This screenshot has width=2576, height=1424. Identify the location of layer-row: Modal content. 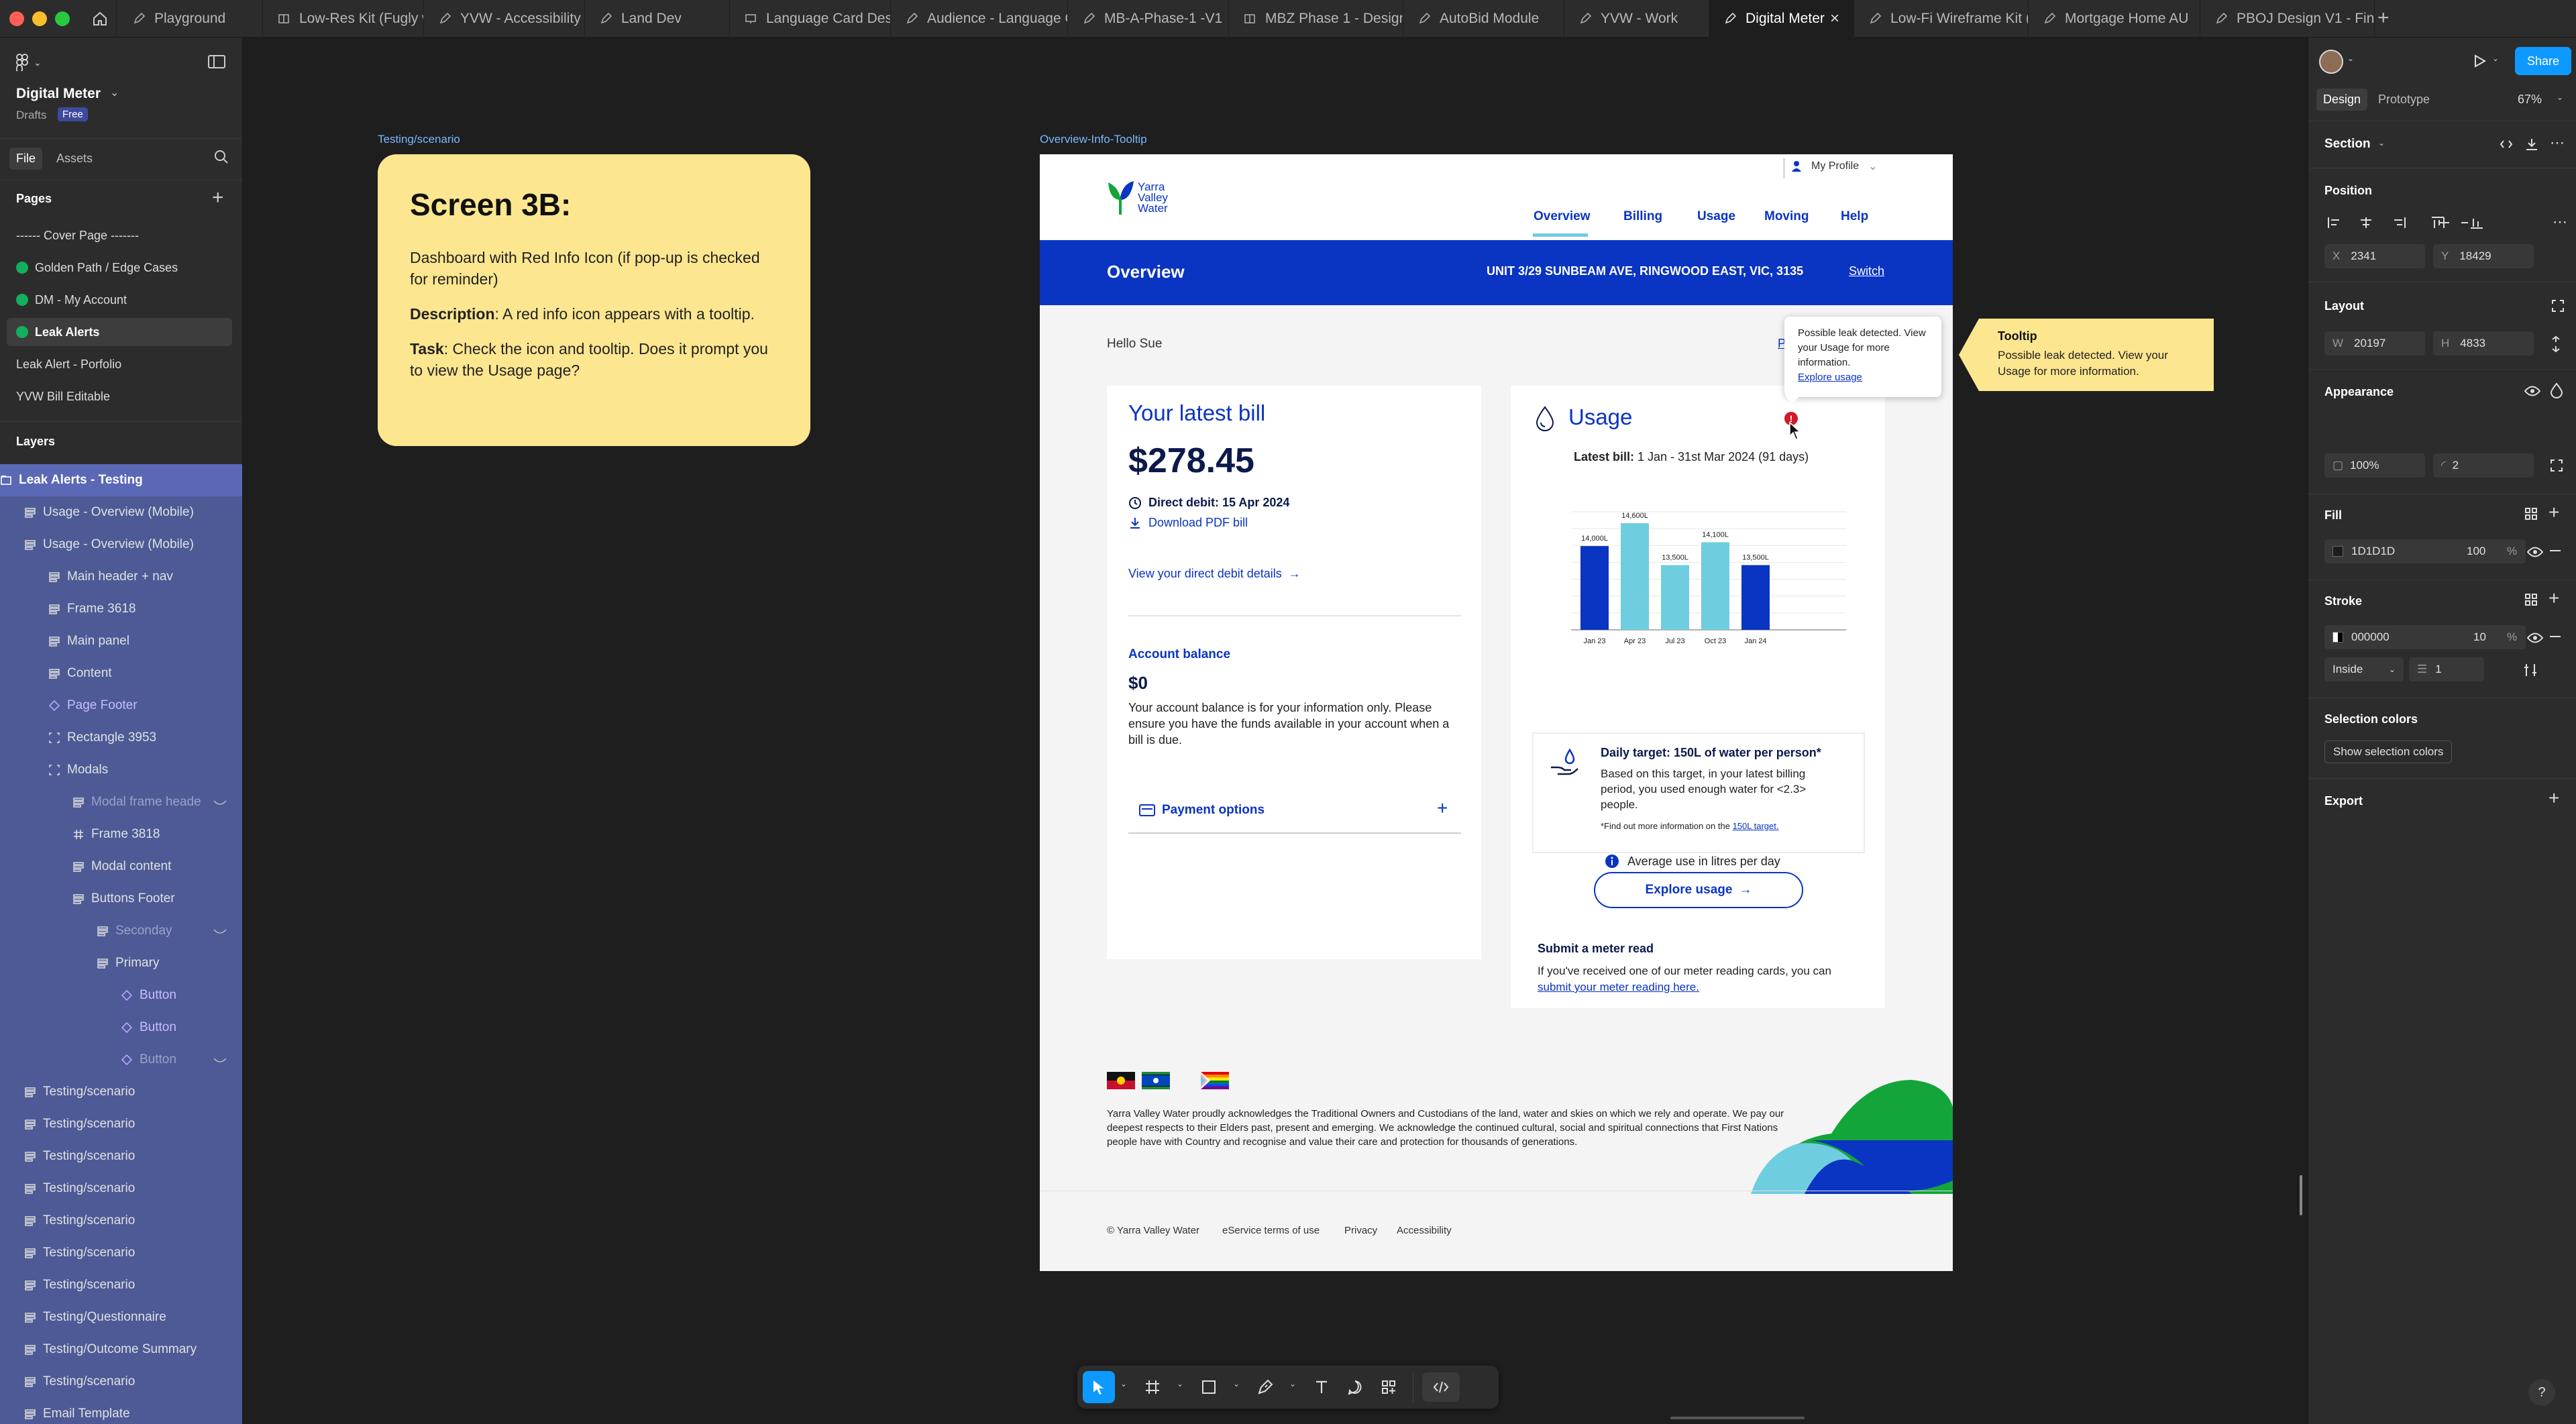
(121, 867).